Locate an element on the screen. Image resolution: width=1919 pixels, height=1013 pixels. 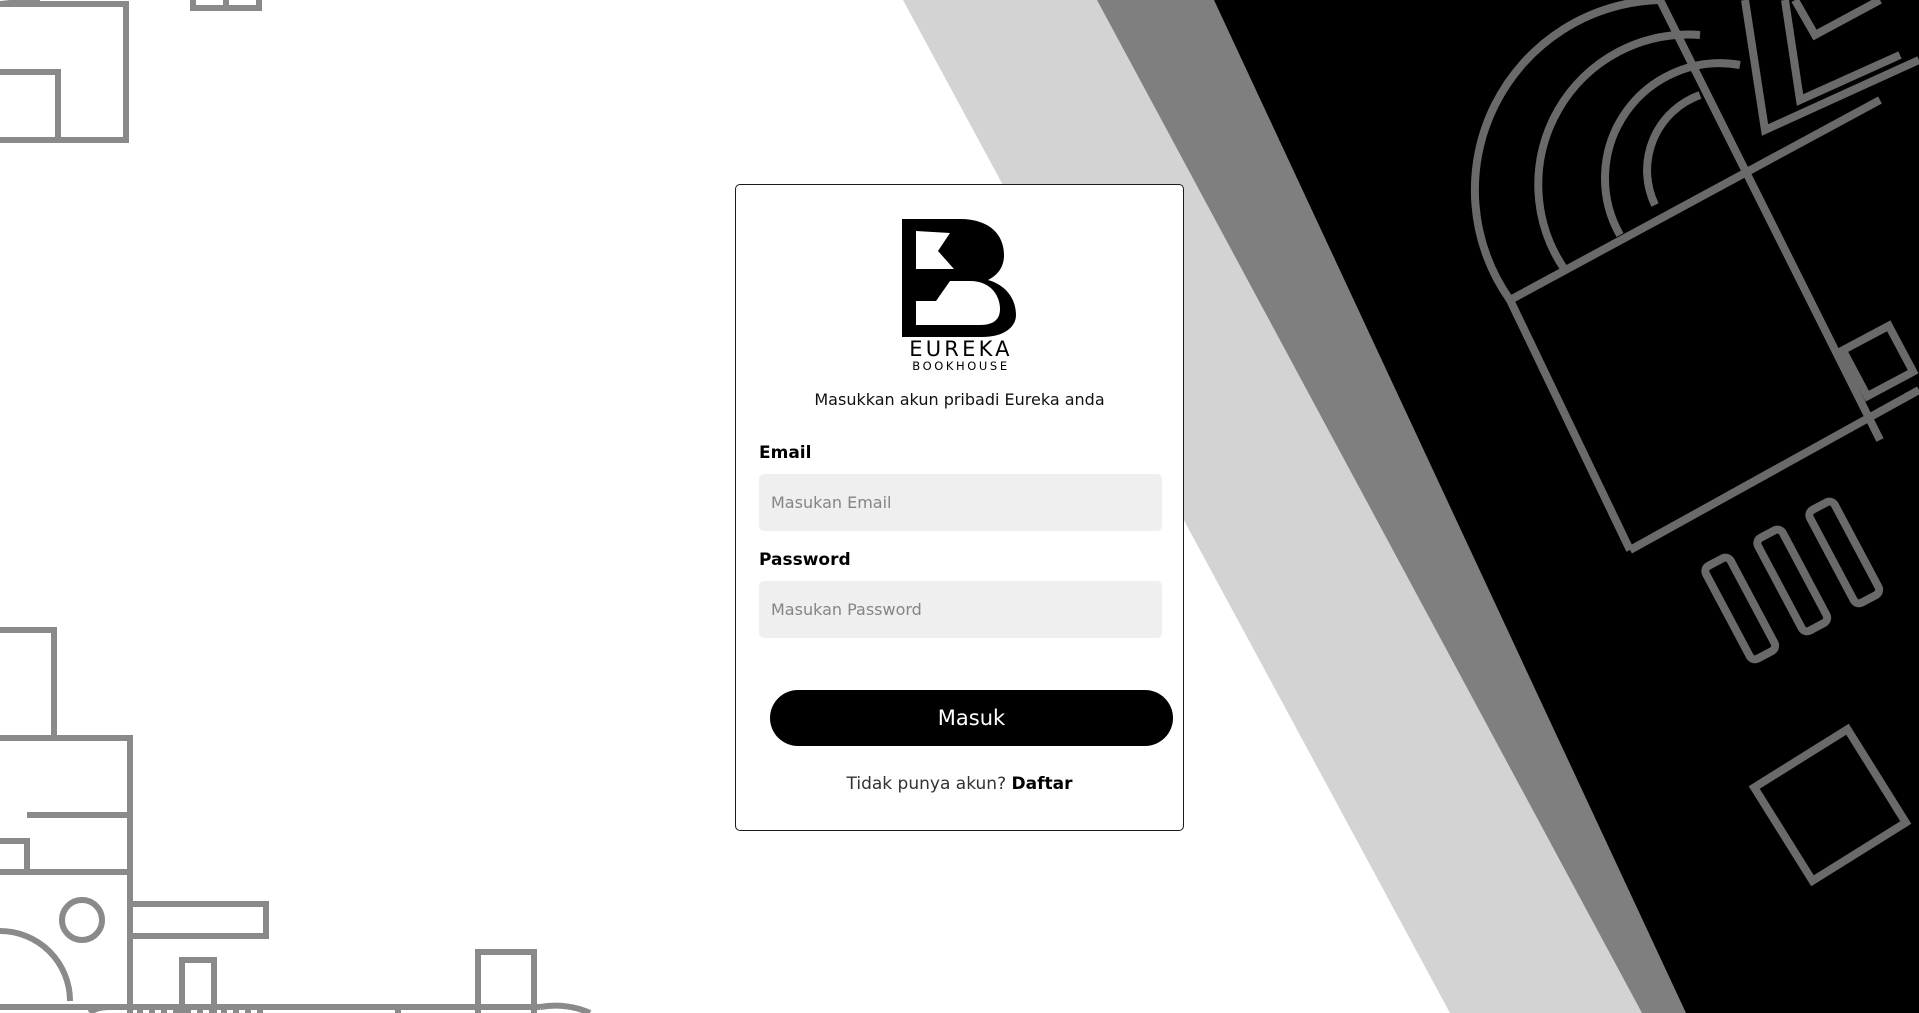
register-prompt: Tidak punya akun? is located at coordinates (926, 784).